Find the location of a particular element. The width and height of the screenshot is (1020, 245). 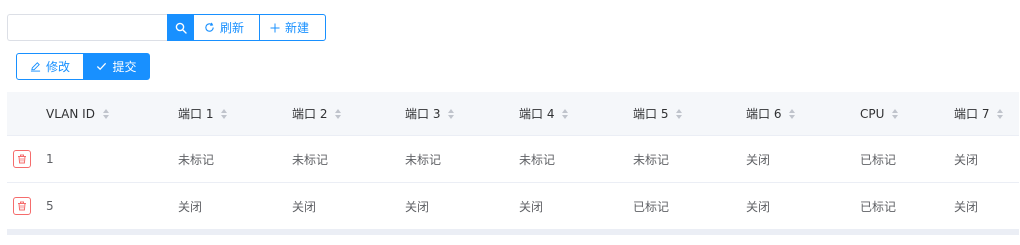

search-input is located at coordinates (87, 27).